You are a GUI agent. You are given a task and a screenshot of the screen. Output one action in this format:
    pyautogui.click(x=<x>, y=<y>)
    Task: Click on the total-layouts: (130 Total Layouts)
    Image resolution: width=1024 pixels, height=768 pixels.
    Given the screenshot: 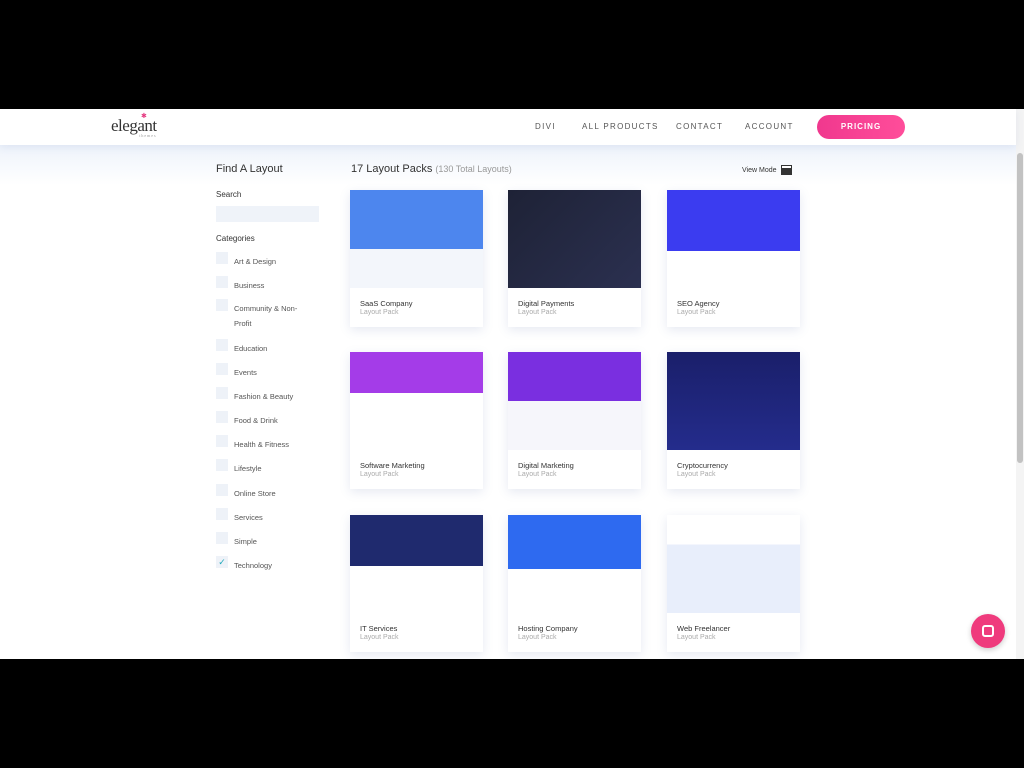 What is the action you would take?
    pyautogui.click(x=473, y=169)
    